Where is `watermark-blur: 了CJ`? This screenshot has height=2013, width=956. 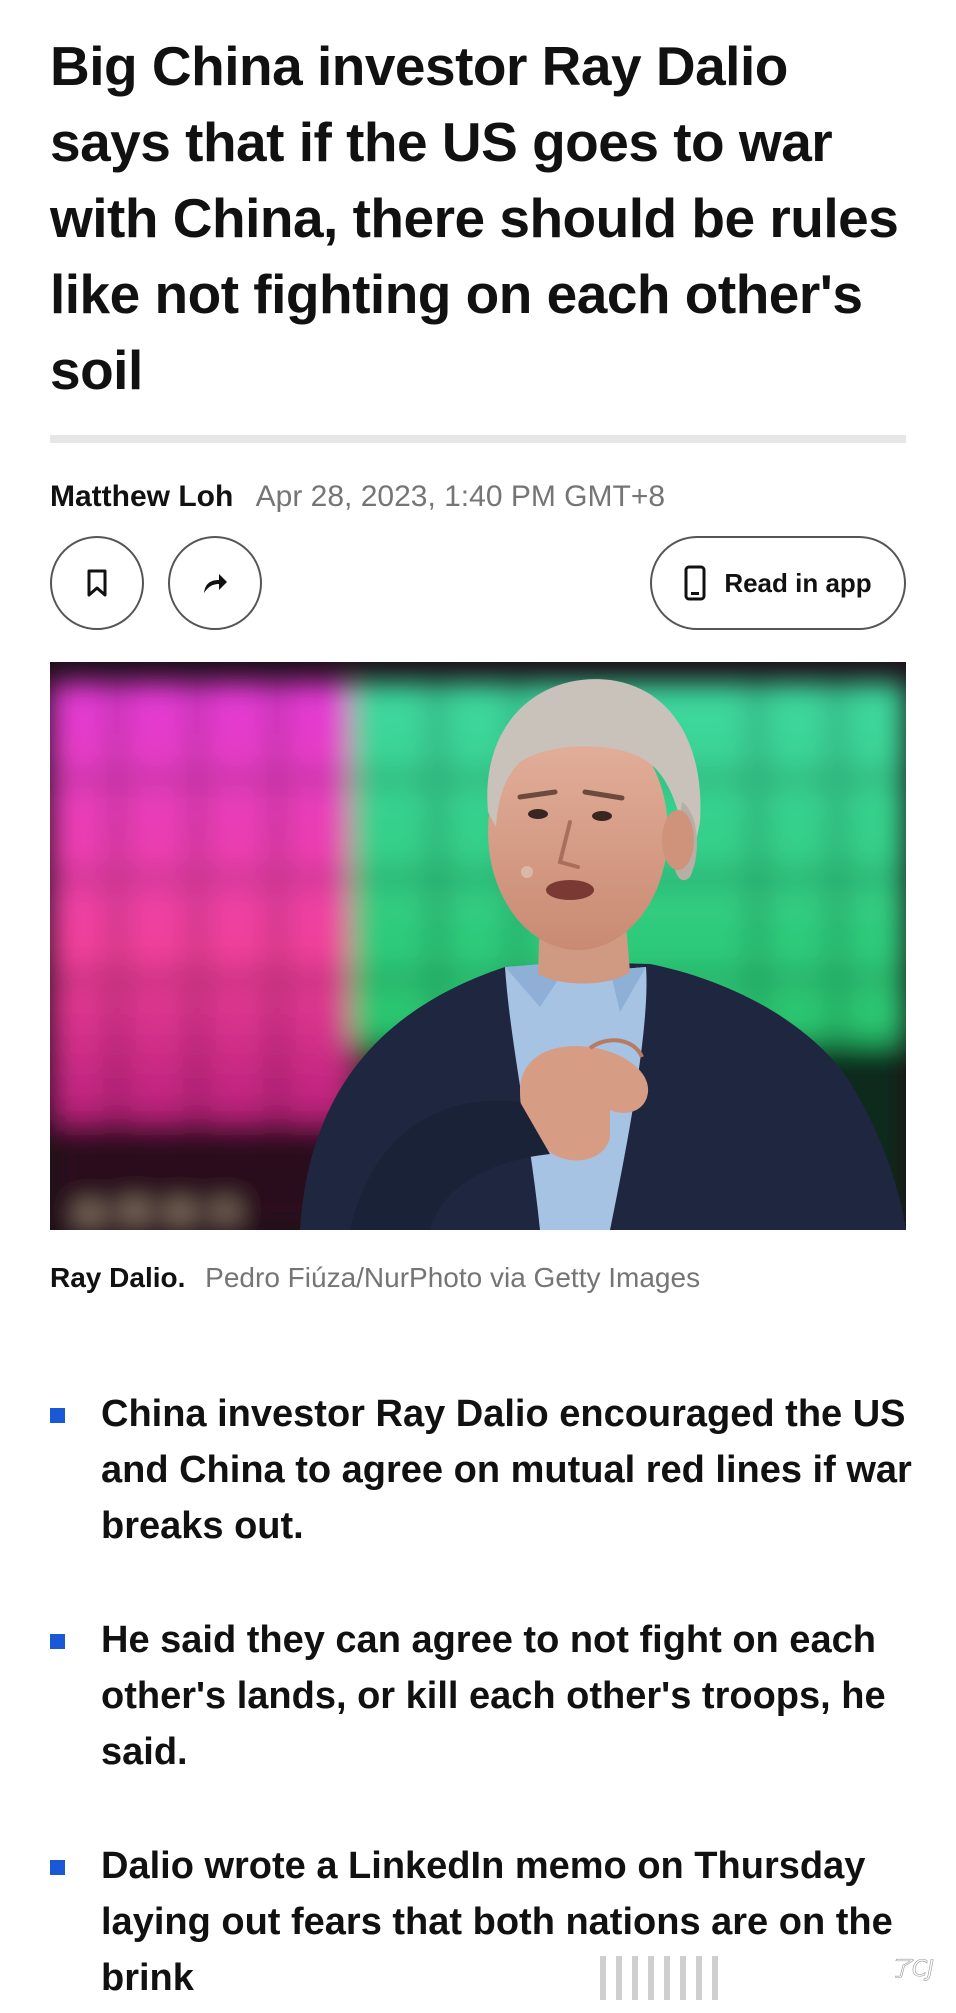 watermark-blur: 了CJ is located at coordinates (758, 1978).